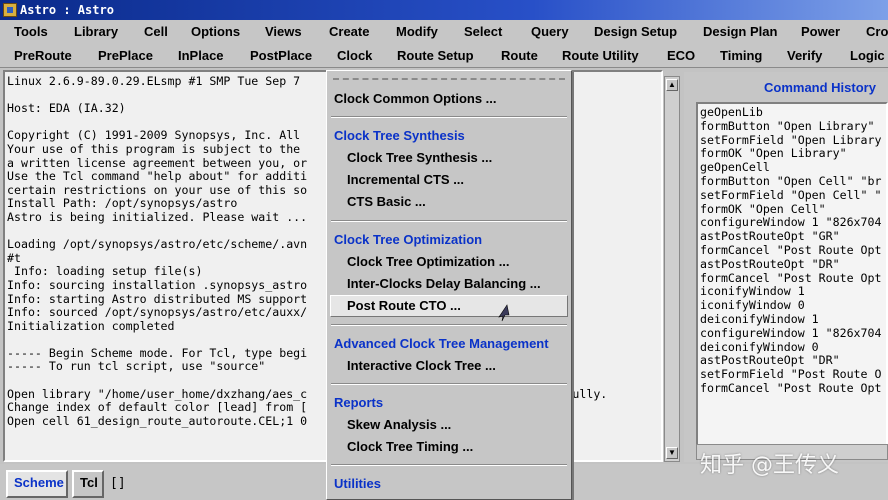 Image resolution: width=888 pixels, height=500 pixels. I want to click on menu-section-utilities: Utilities, so click(357, 483).